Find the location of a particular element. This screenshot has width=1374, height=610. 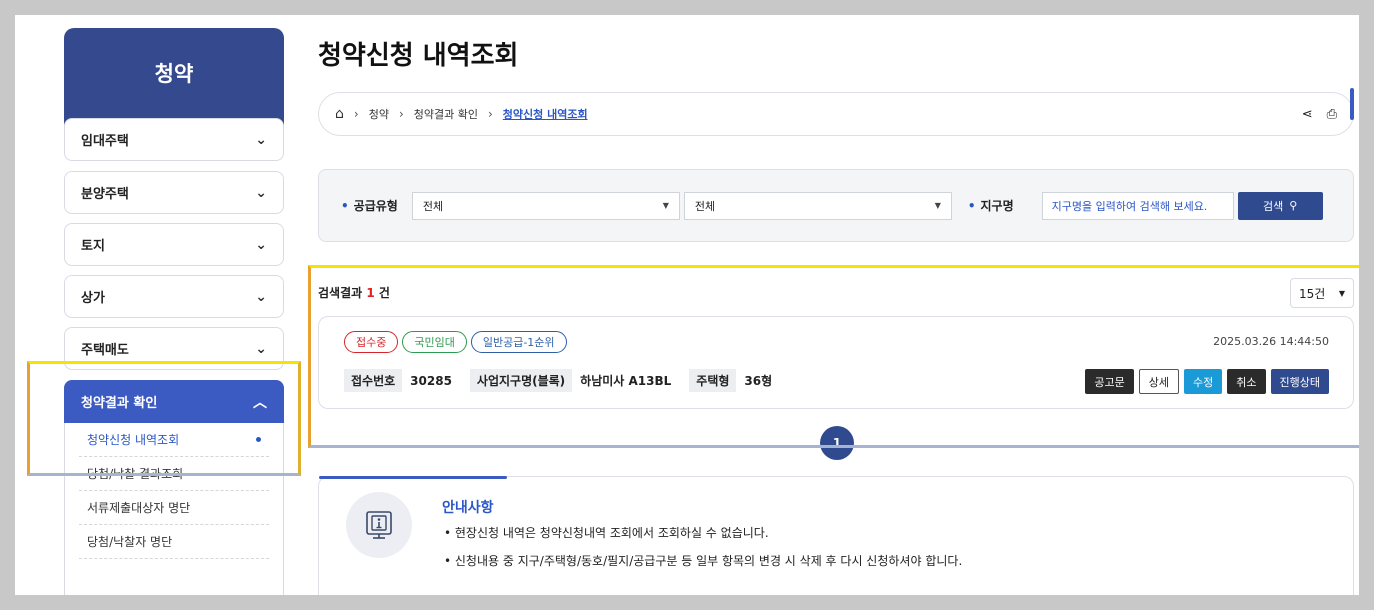

sidebar-item-label: 청약결과 확인 is located at coordinates (119, 403).